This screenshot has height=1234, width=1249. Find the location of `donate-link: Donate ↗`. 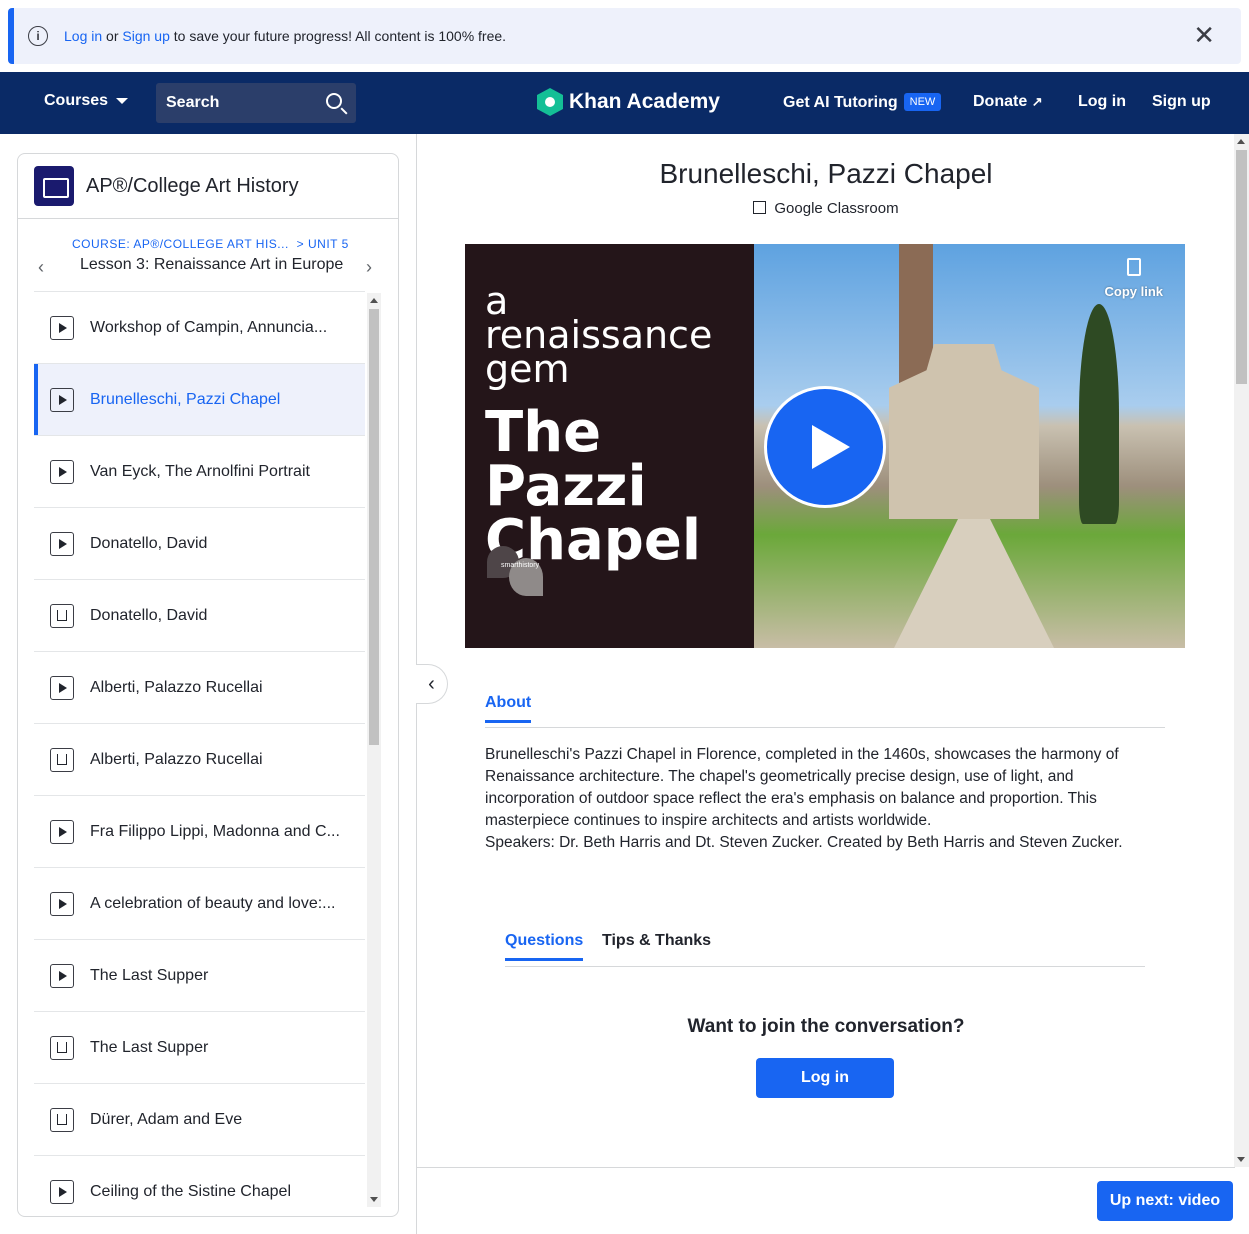

donate-link: Donate ↗ is located at coordinates (1008, 102).